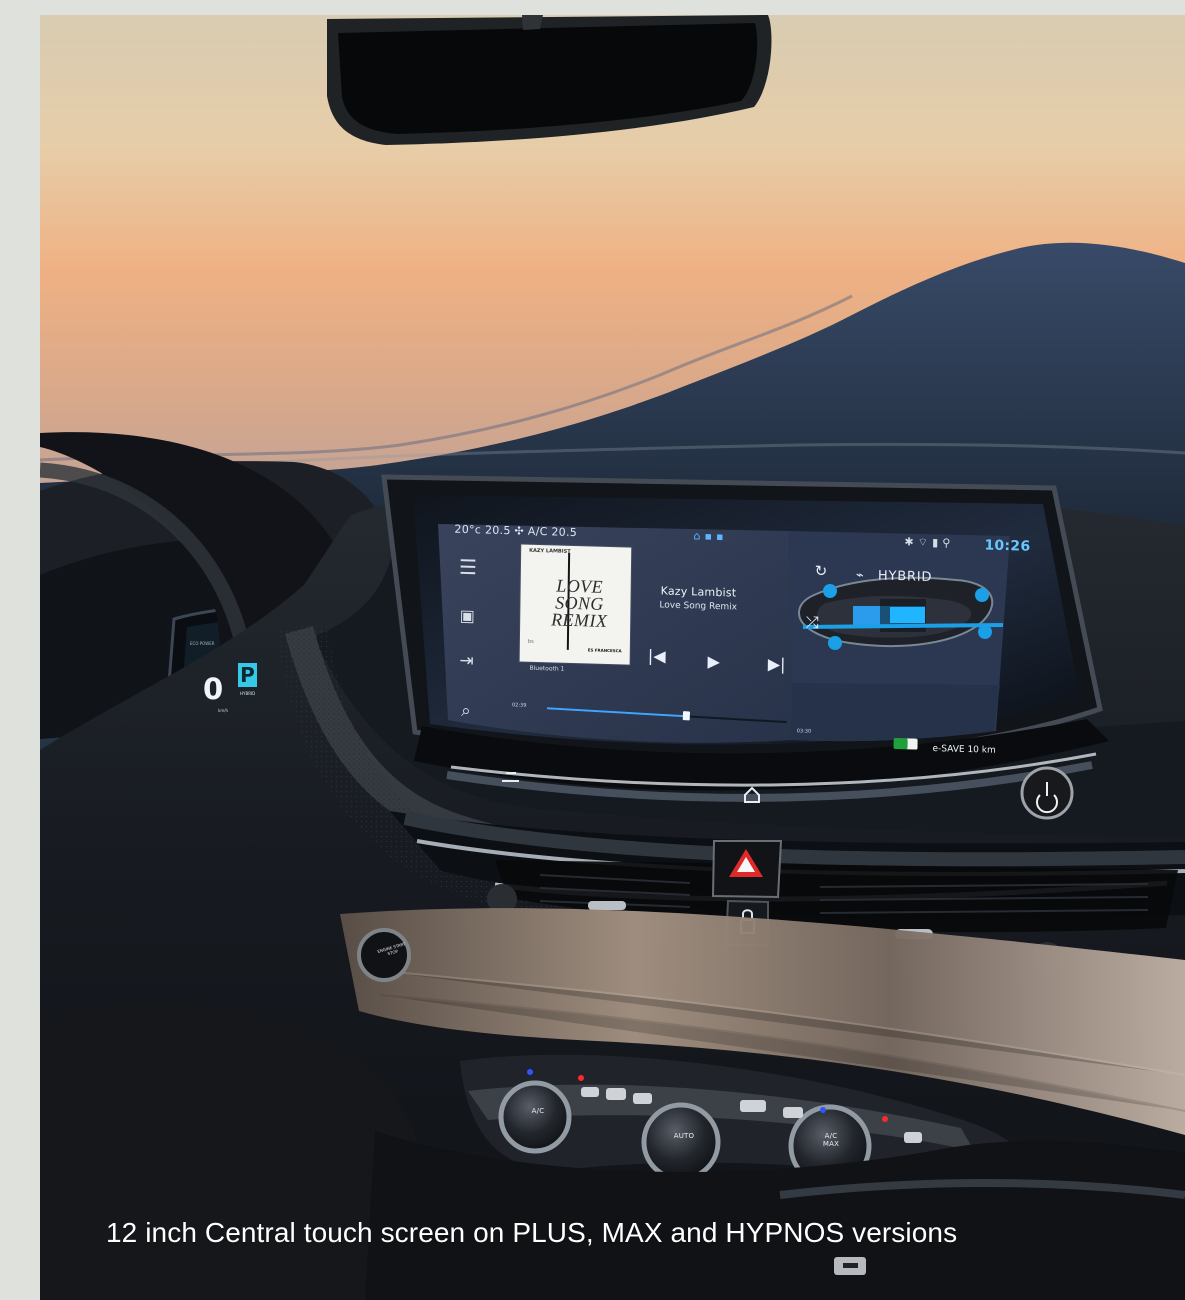 Image resolution: width=1185 pixels, height=1300 pixels. What do you see at coordinates (247, 675) in the screenshot?
I see `gear-indicator: P` at bounding box center [247, 675].